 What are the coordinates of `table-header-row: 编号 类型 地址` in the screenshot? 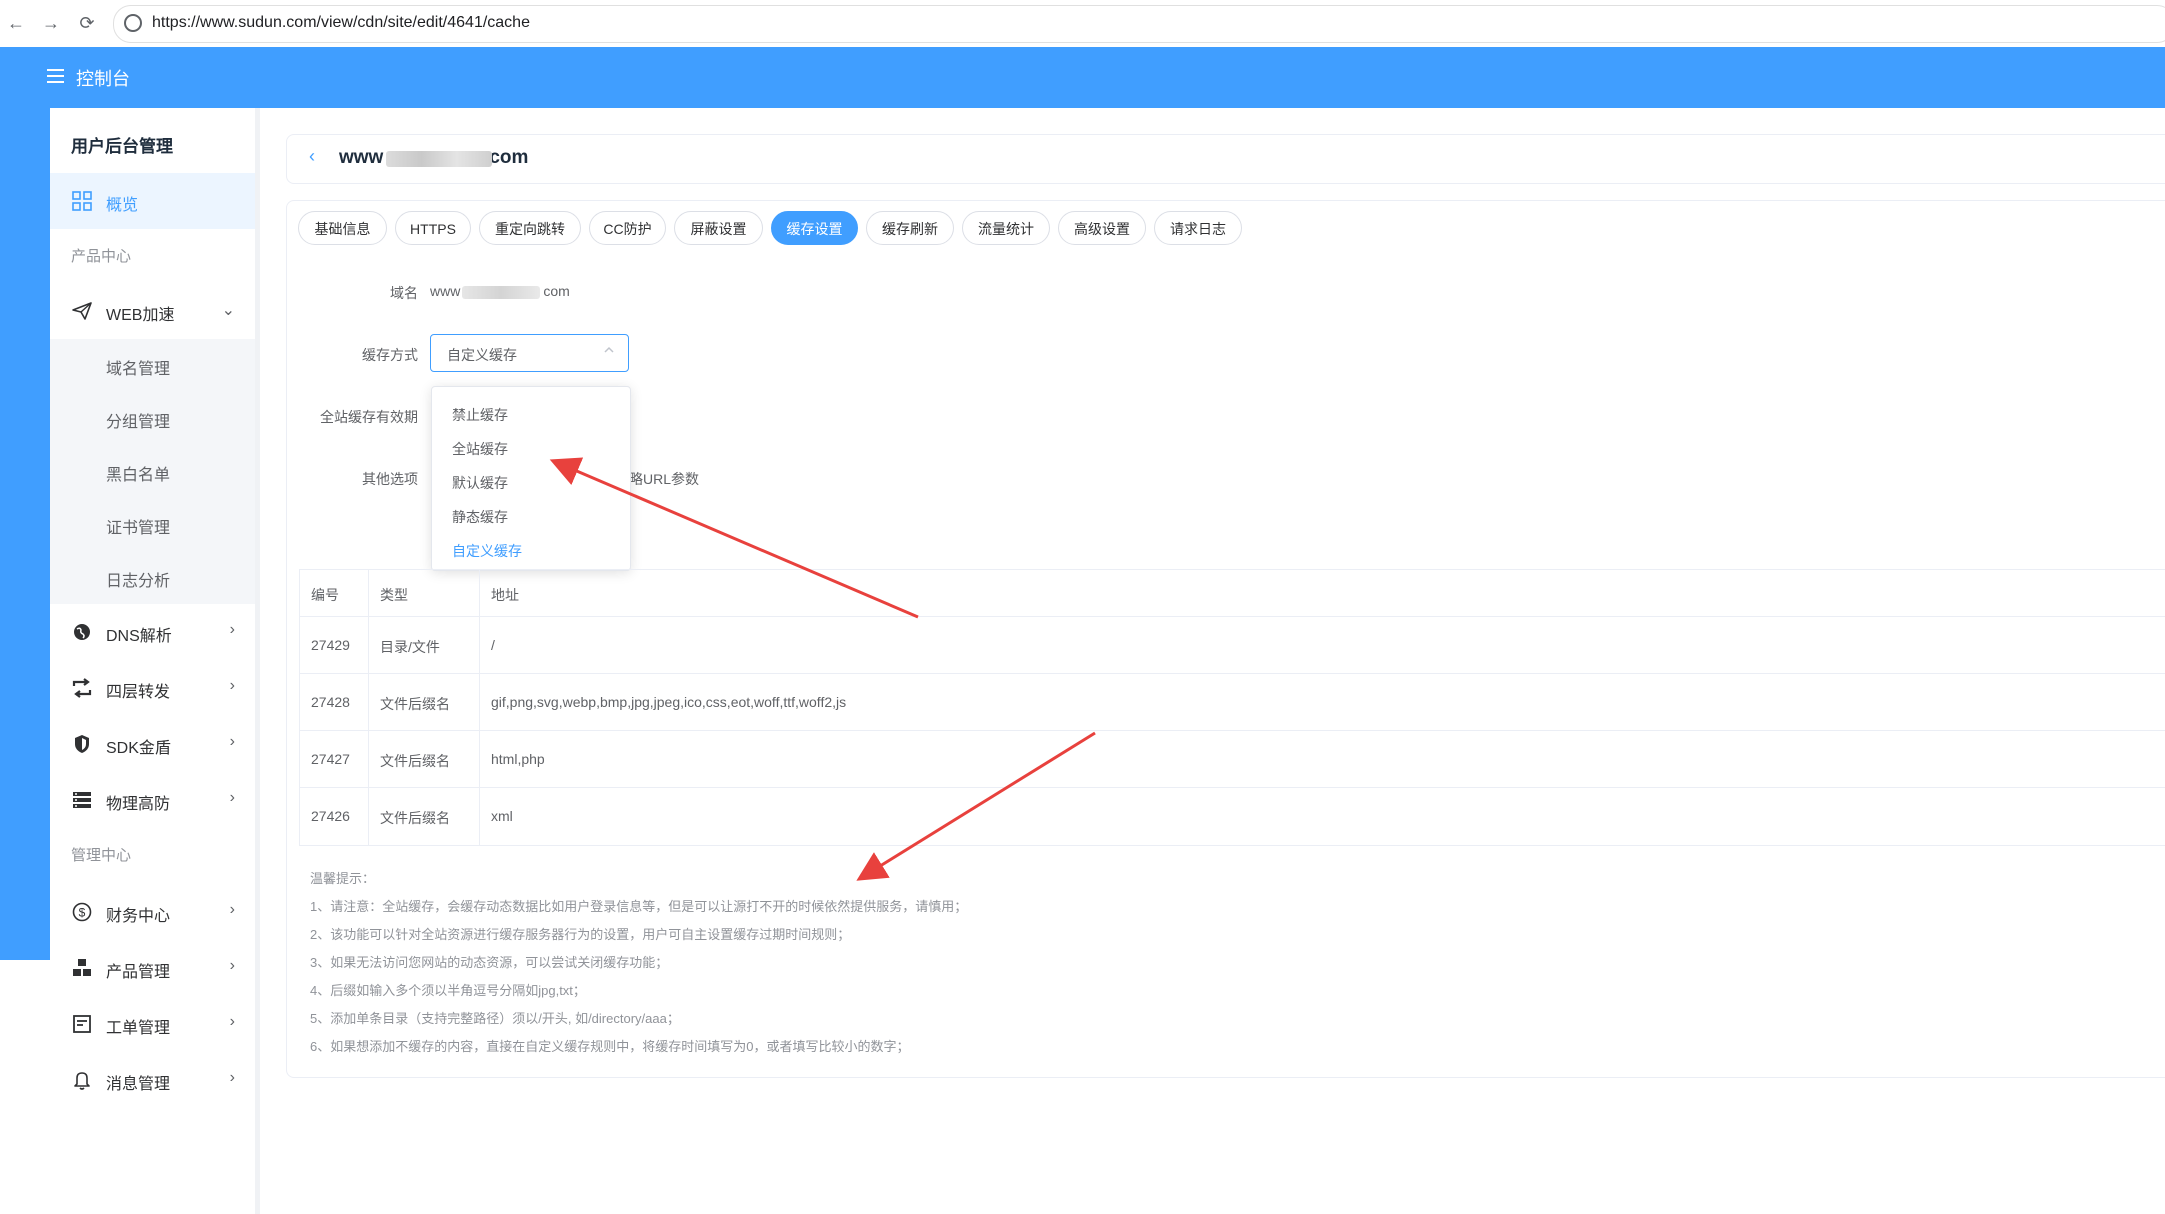 It's located at (1232, 593).